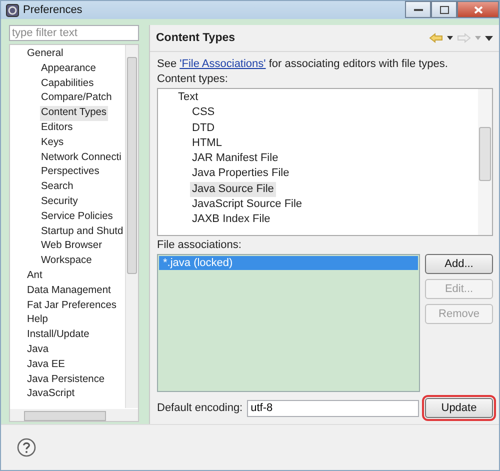  What do you see at coordinates (45, 54) in the screenshot?
I see `tree-item: General` at bounding box center [45, 54].